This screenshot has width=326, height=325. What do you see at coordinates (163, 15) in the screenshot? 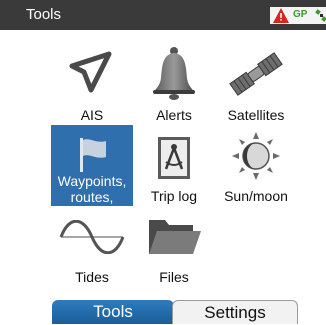
I see `title-bar: Tools GP` at bounding box center [163, 15].